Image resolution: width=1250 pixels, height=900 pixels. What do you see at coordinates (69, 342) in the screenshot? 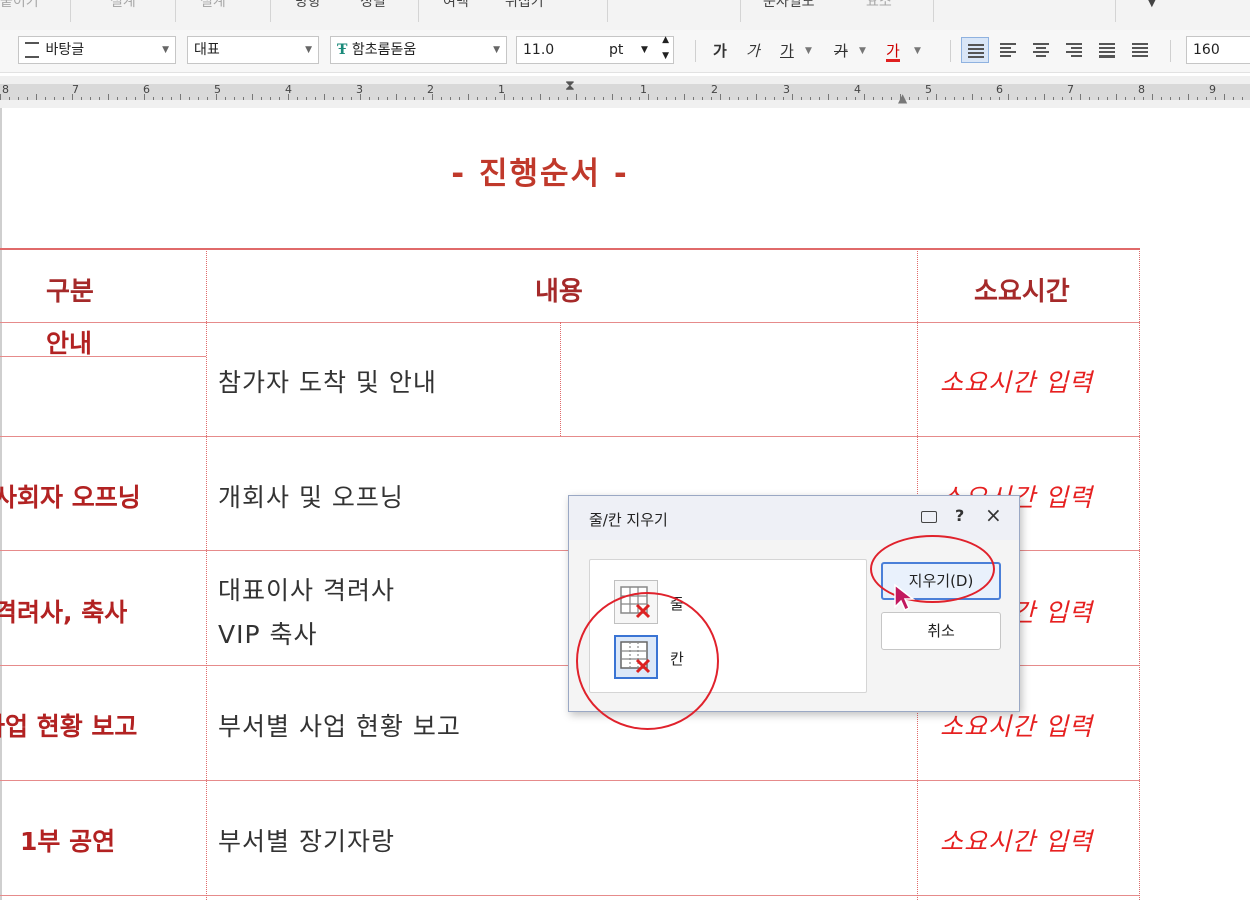
I see `table-cell-category: 안내` at bounding box center [69, 342].